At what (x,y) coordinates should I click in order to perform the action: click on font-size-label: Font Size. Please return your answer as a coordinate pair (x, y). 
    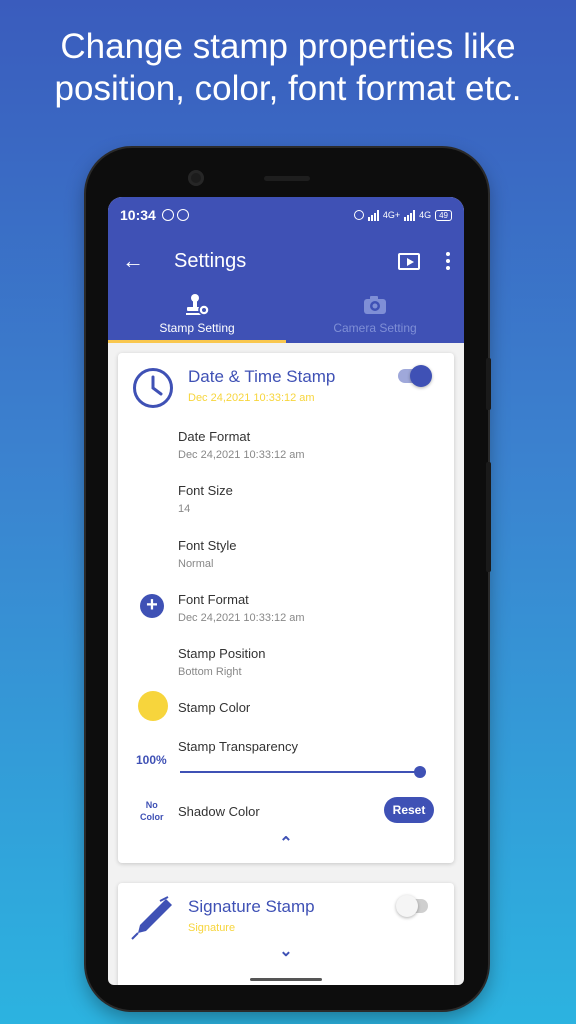
    Looking at the image, I should click on (205, 490).